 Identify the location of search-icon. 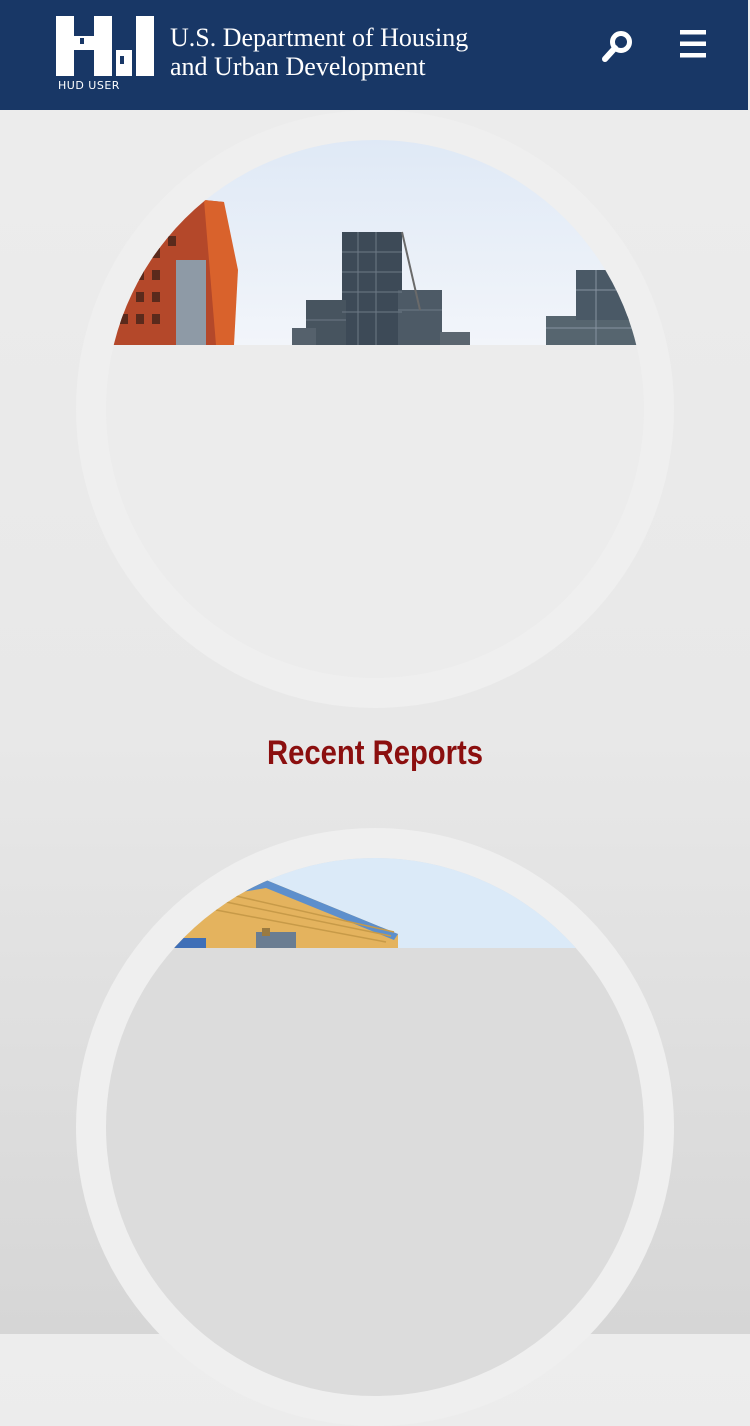
(617, 46).